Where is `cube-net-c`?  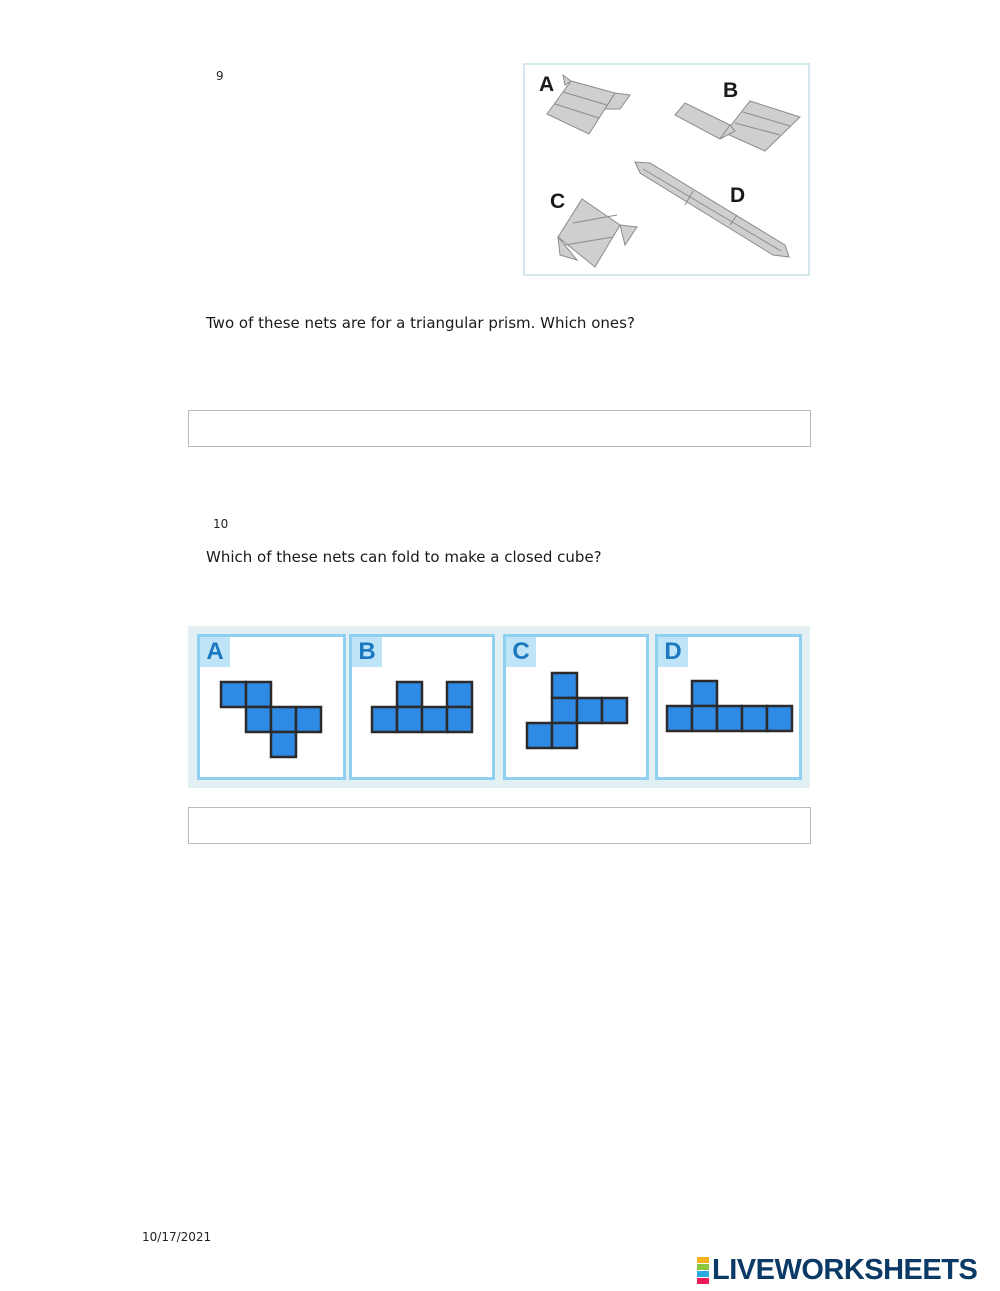 cube-net-c is located at coordinates (577, 710).